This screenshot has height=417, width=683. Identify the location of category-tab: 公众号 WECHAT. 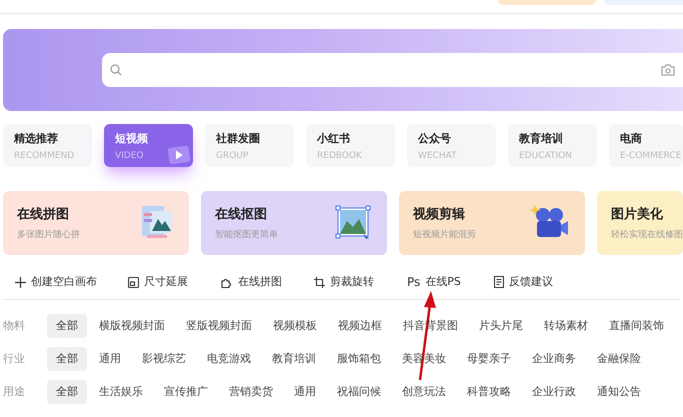
(451, 145).